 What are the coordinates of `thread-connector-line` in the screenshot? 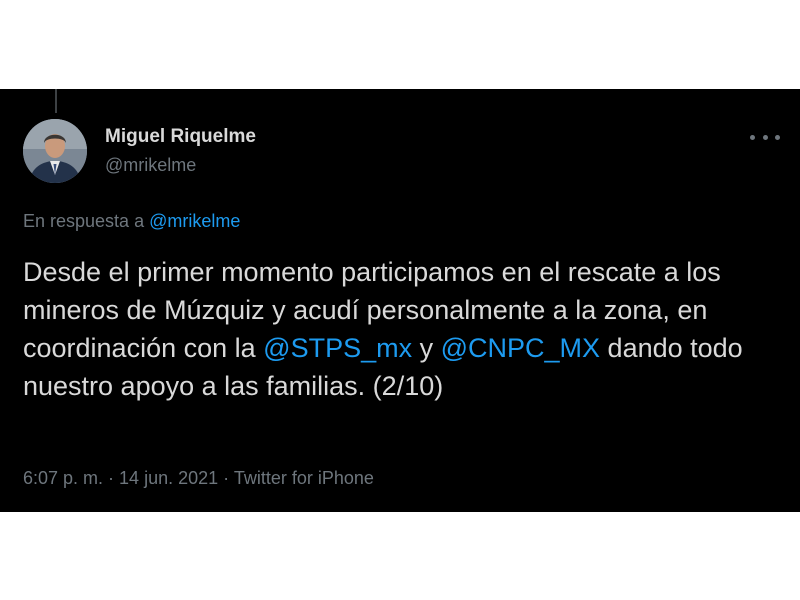 It's located at (56, 101).